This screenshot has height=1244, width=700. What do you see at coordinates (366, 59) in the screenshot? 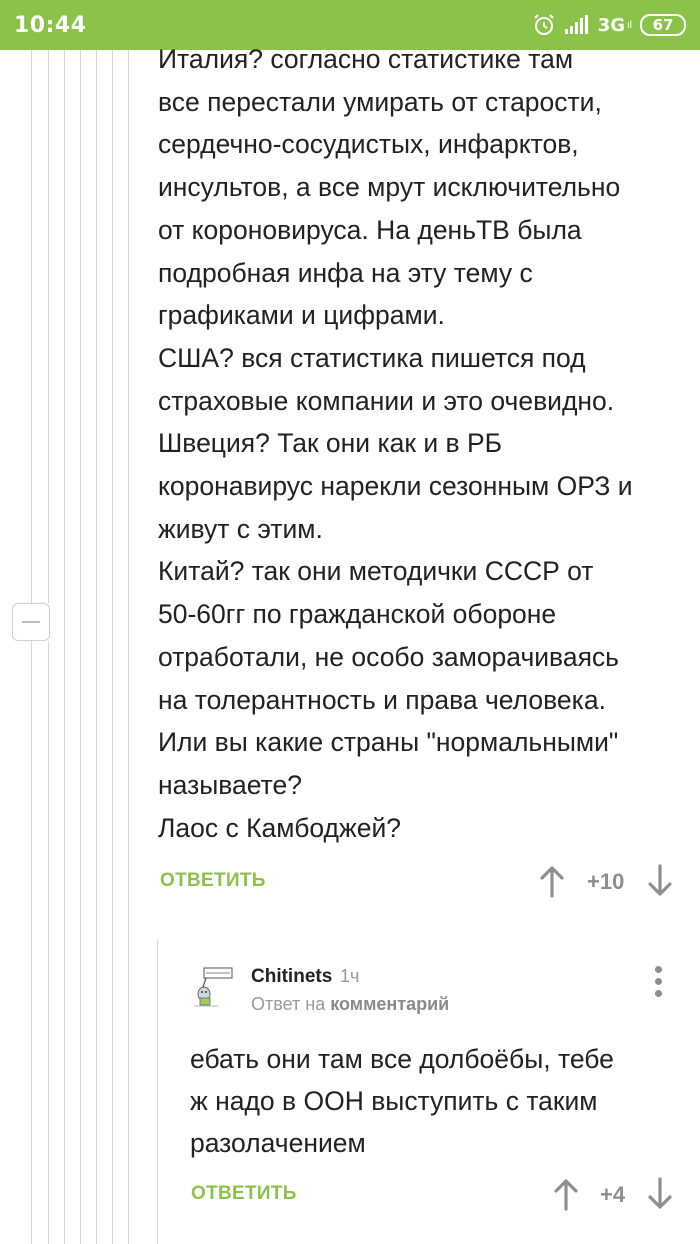
I see `comment-line: Италия? согласно статистике там` at bounding box center [366, 59].